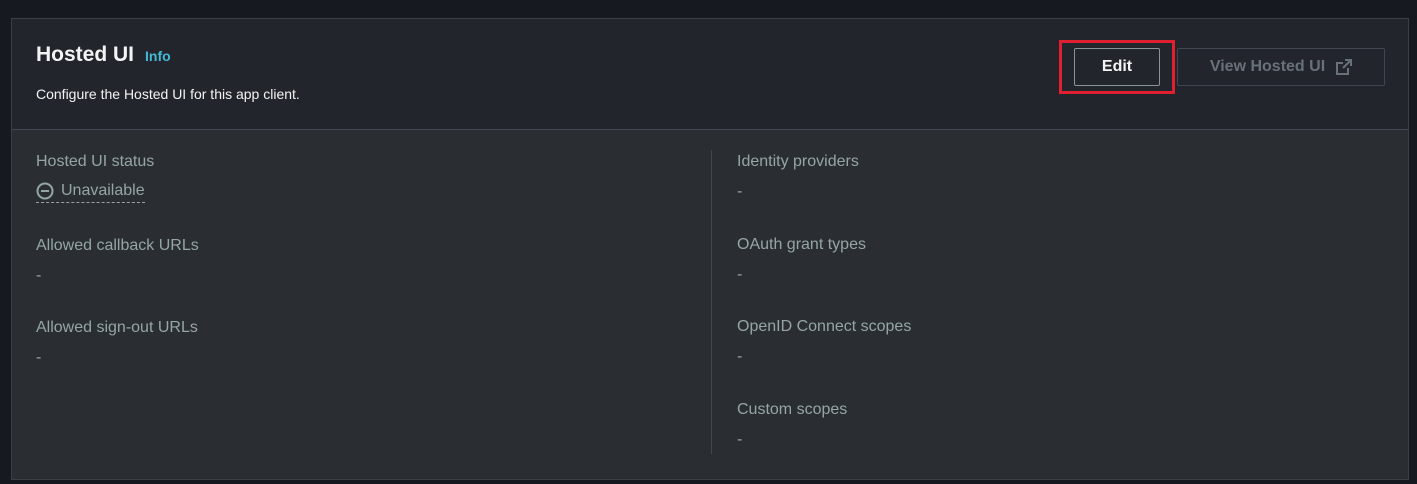  I want to click on identity-providers-field: Identity providers -, so click(798, 177).